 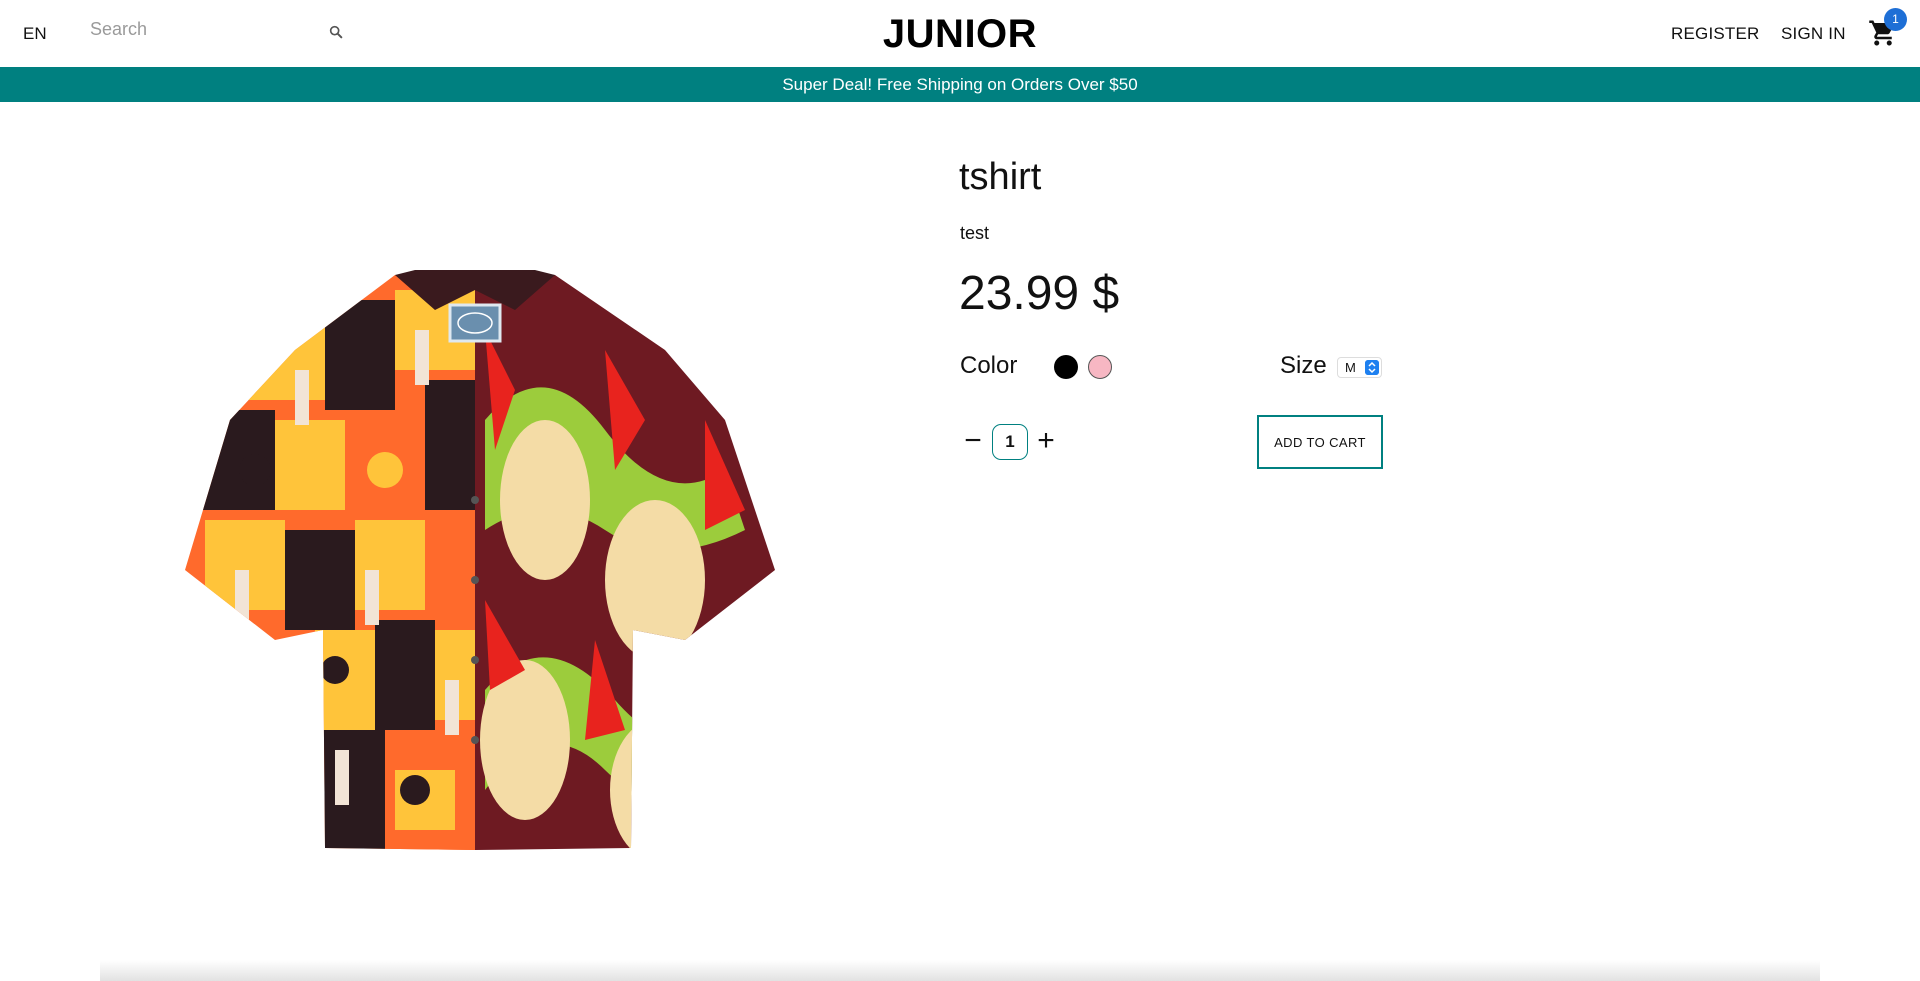 I want to click on sign-in-link: SIGN IN, so click(x=1813, y=34).